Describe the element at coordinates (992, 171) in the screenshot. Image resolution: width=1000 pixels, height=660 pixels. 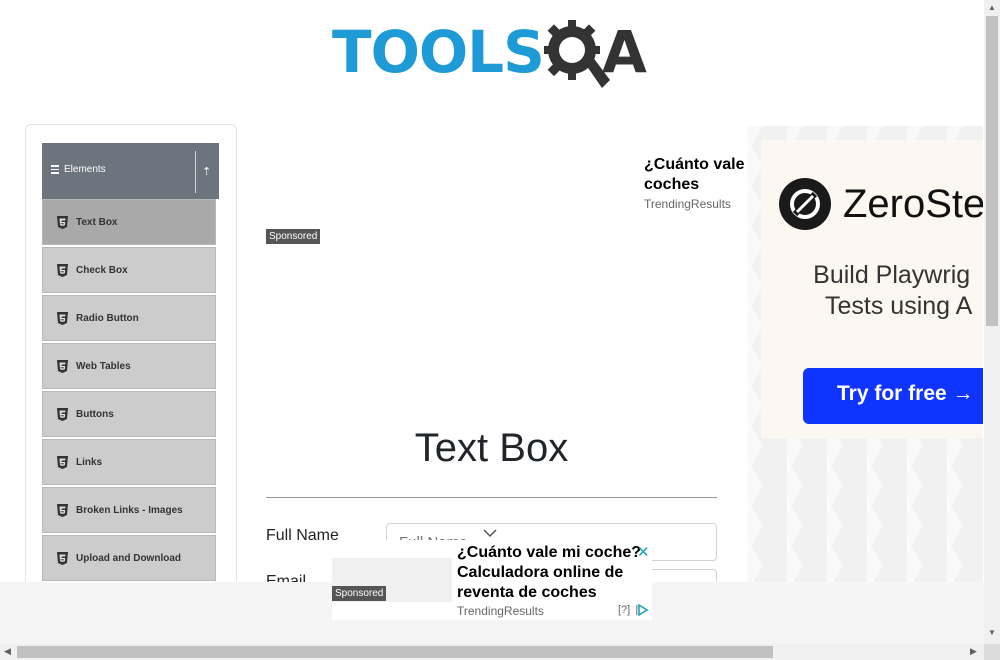
I see `vertical-scroll-thumb` at that location.